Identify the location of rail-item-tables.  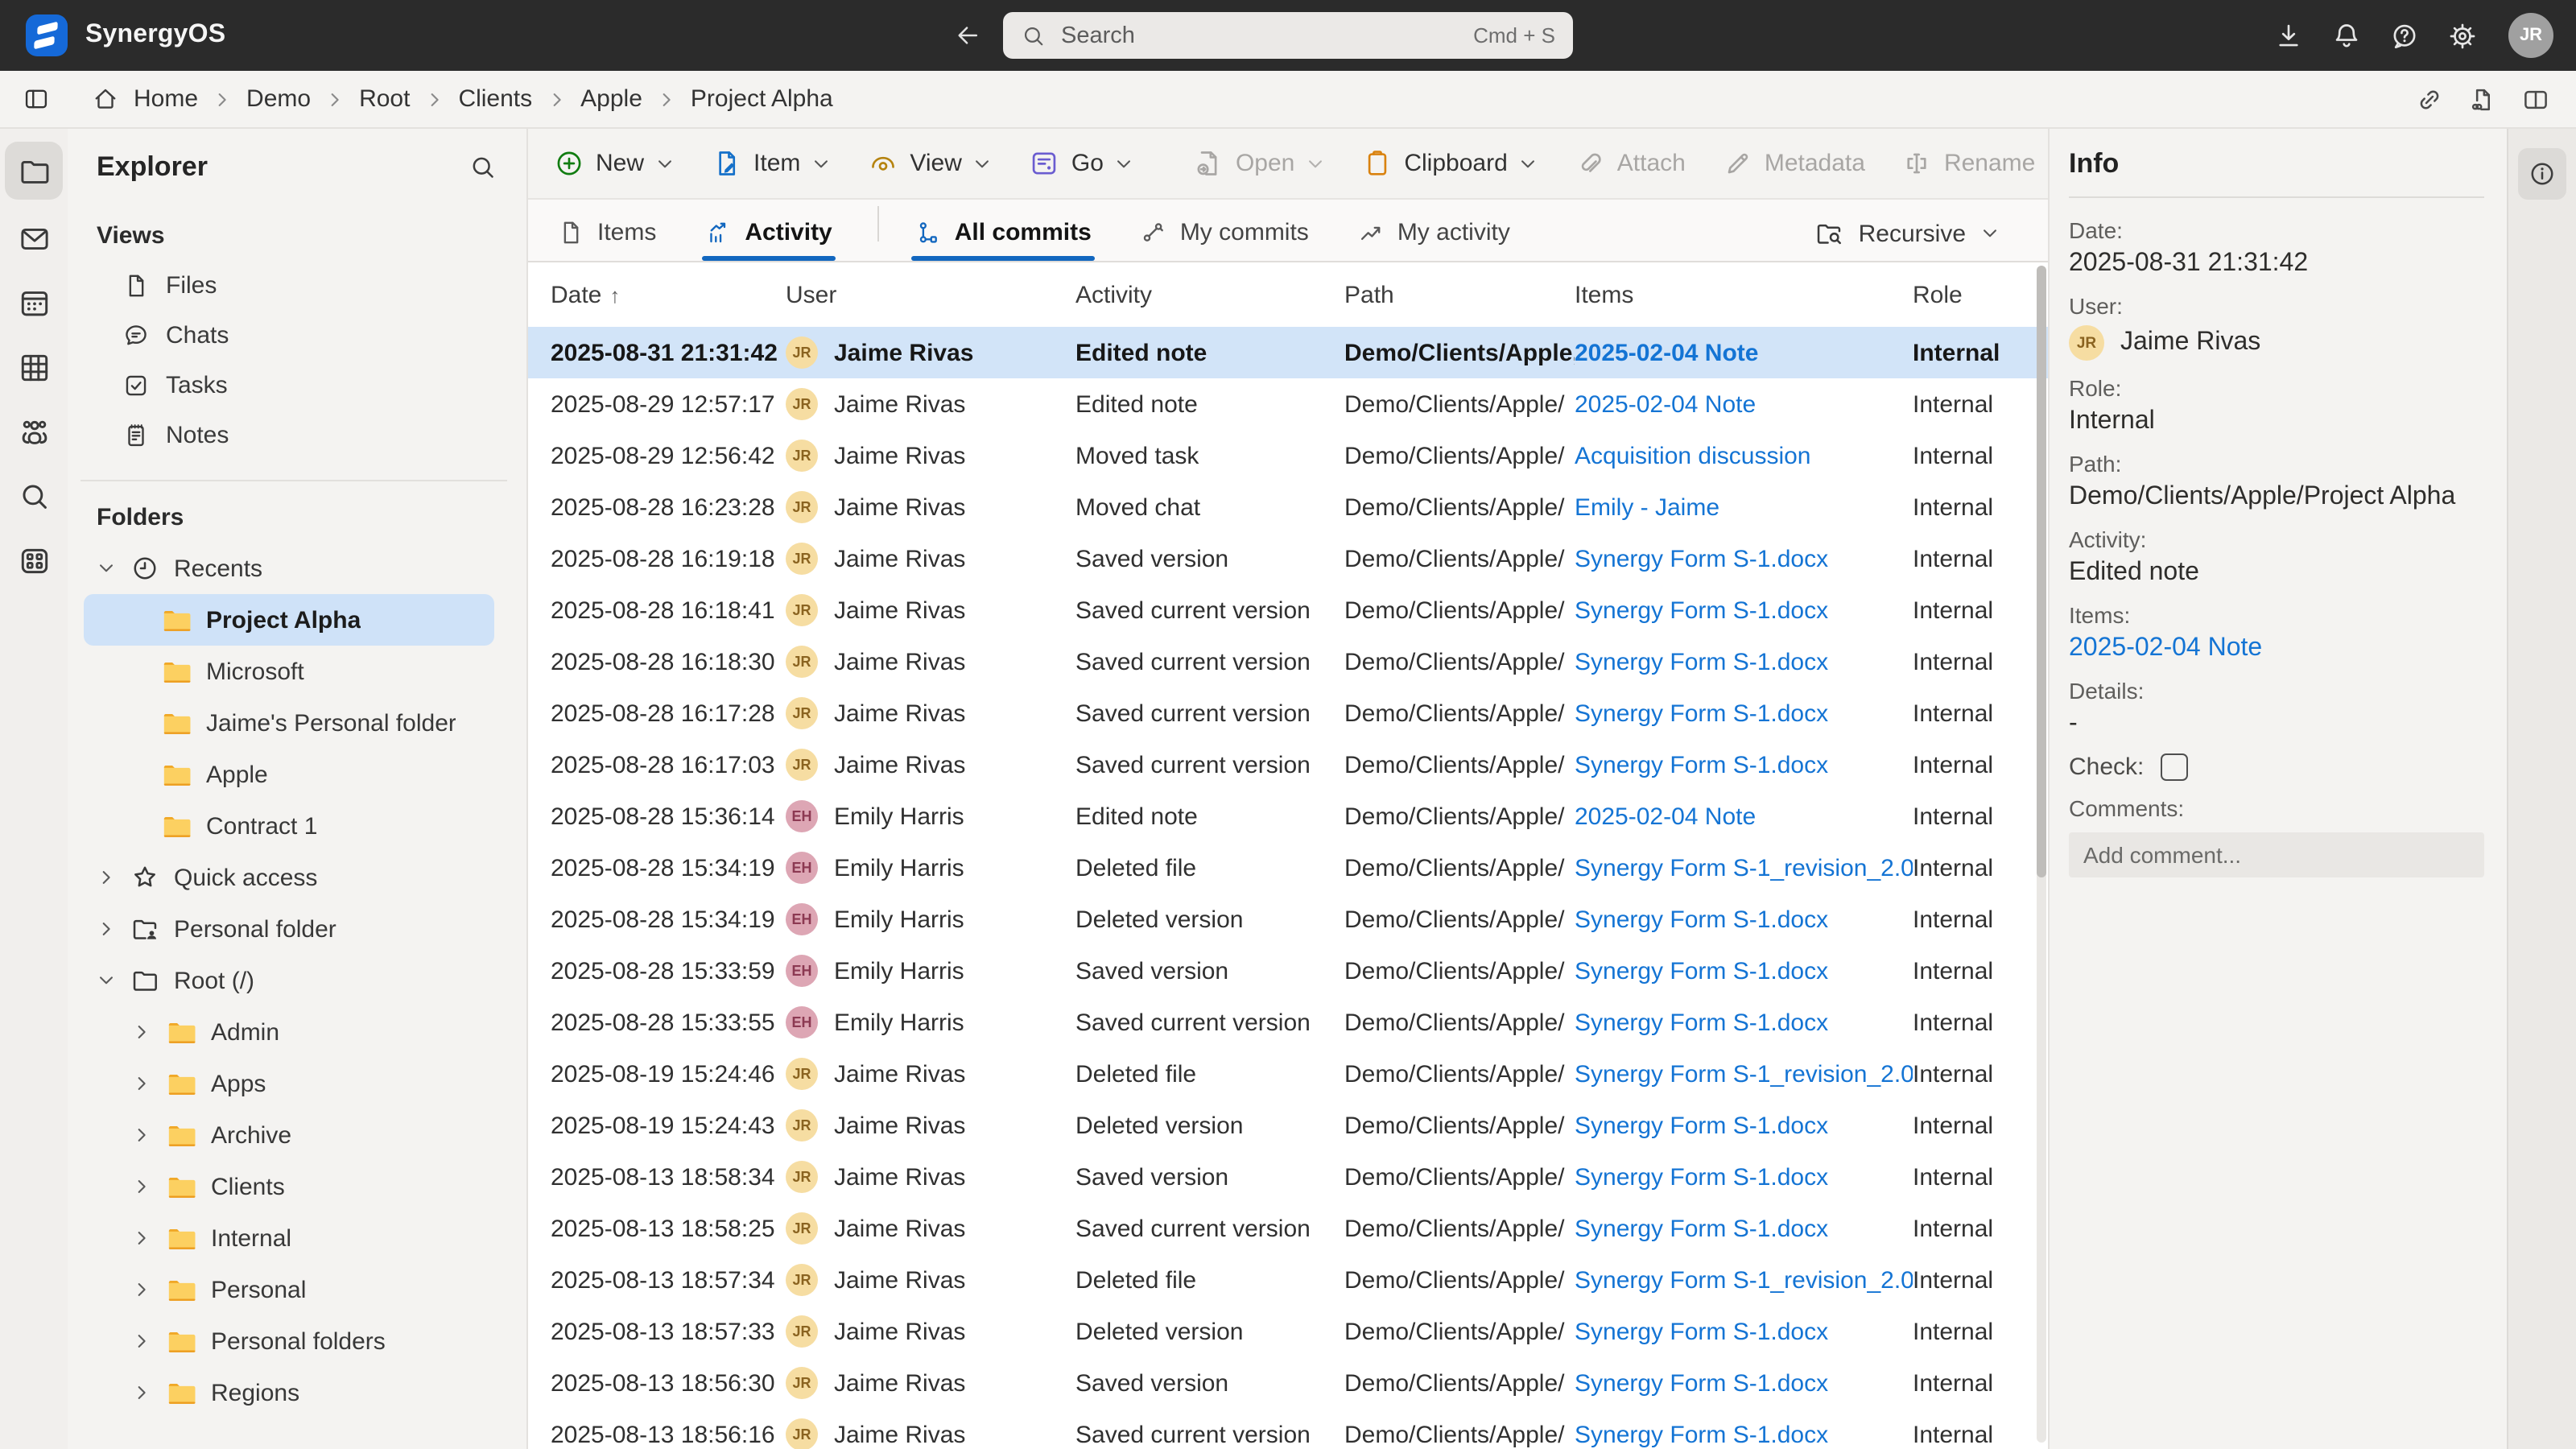
(34, 367).